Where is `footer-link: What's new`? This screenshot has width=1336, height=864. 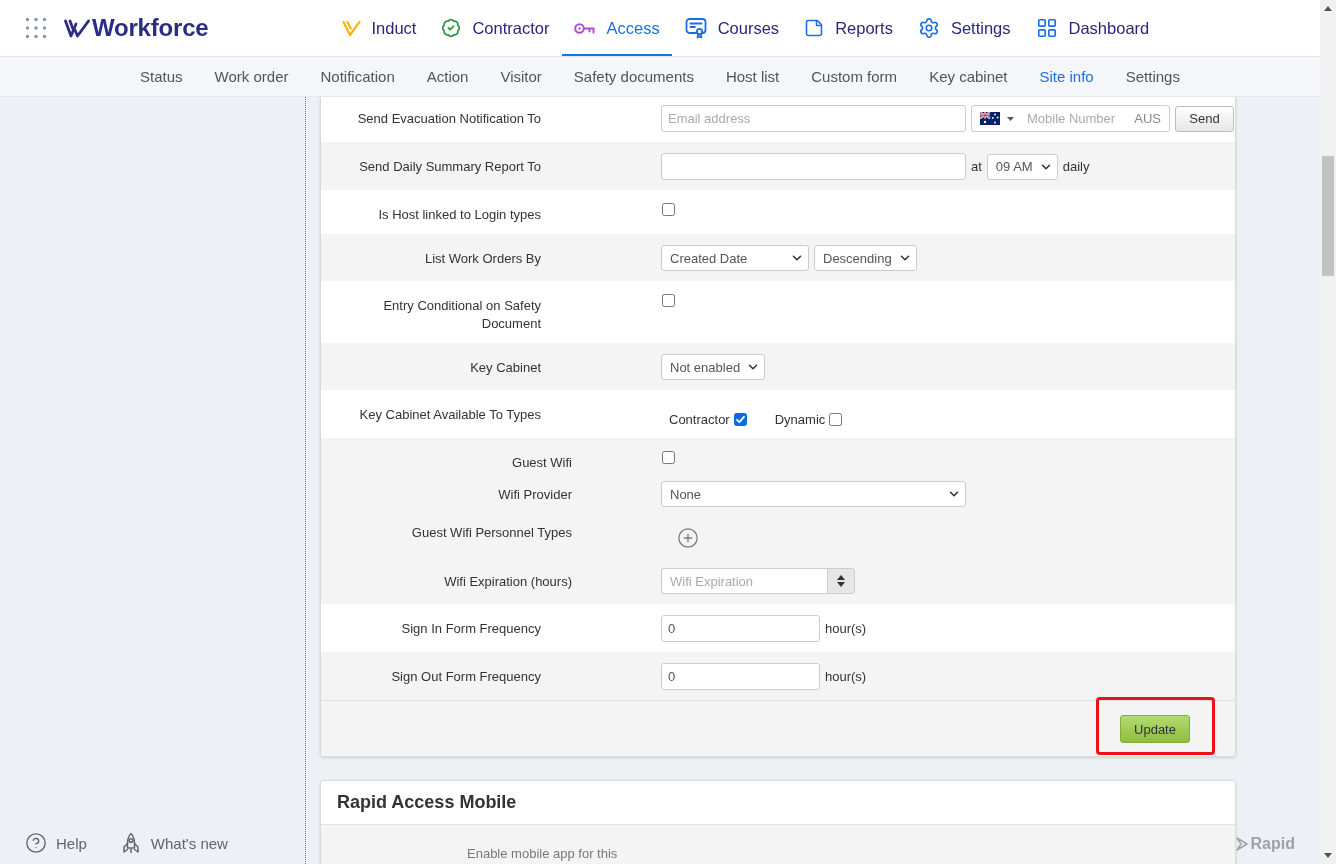
footer-link: What's new is located at coordinates (173, 843).